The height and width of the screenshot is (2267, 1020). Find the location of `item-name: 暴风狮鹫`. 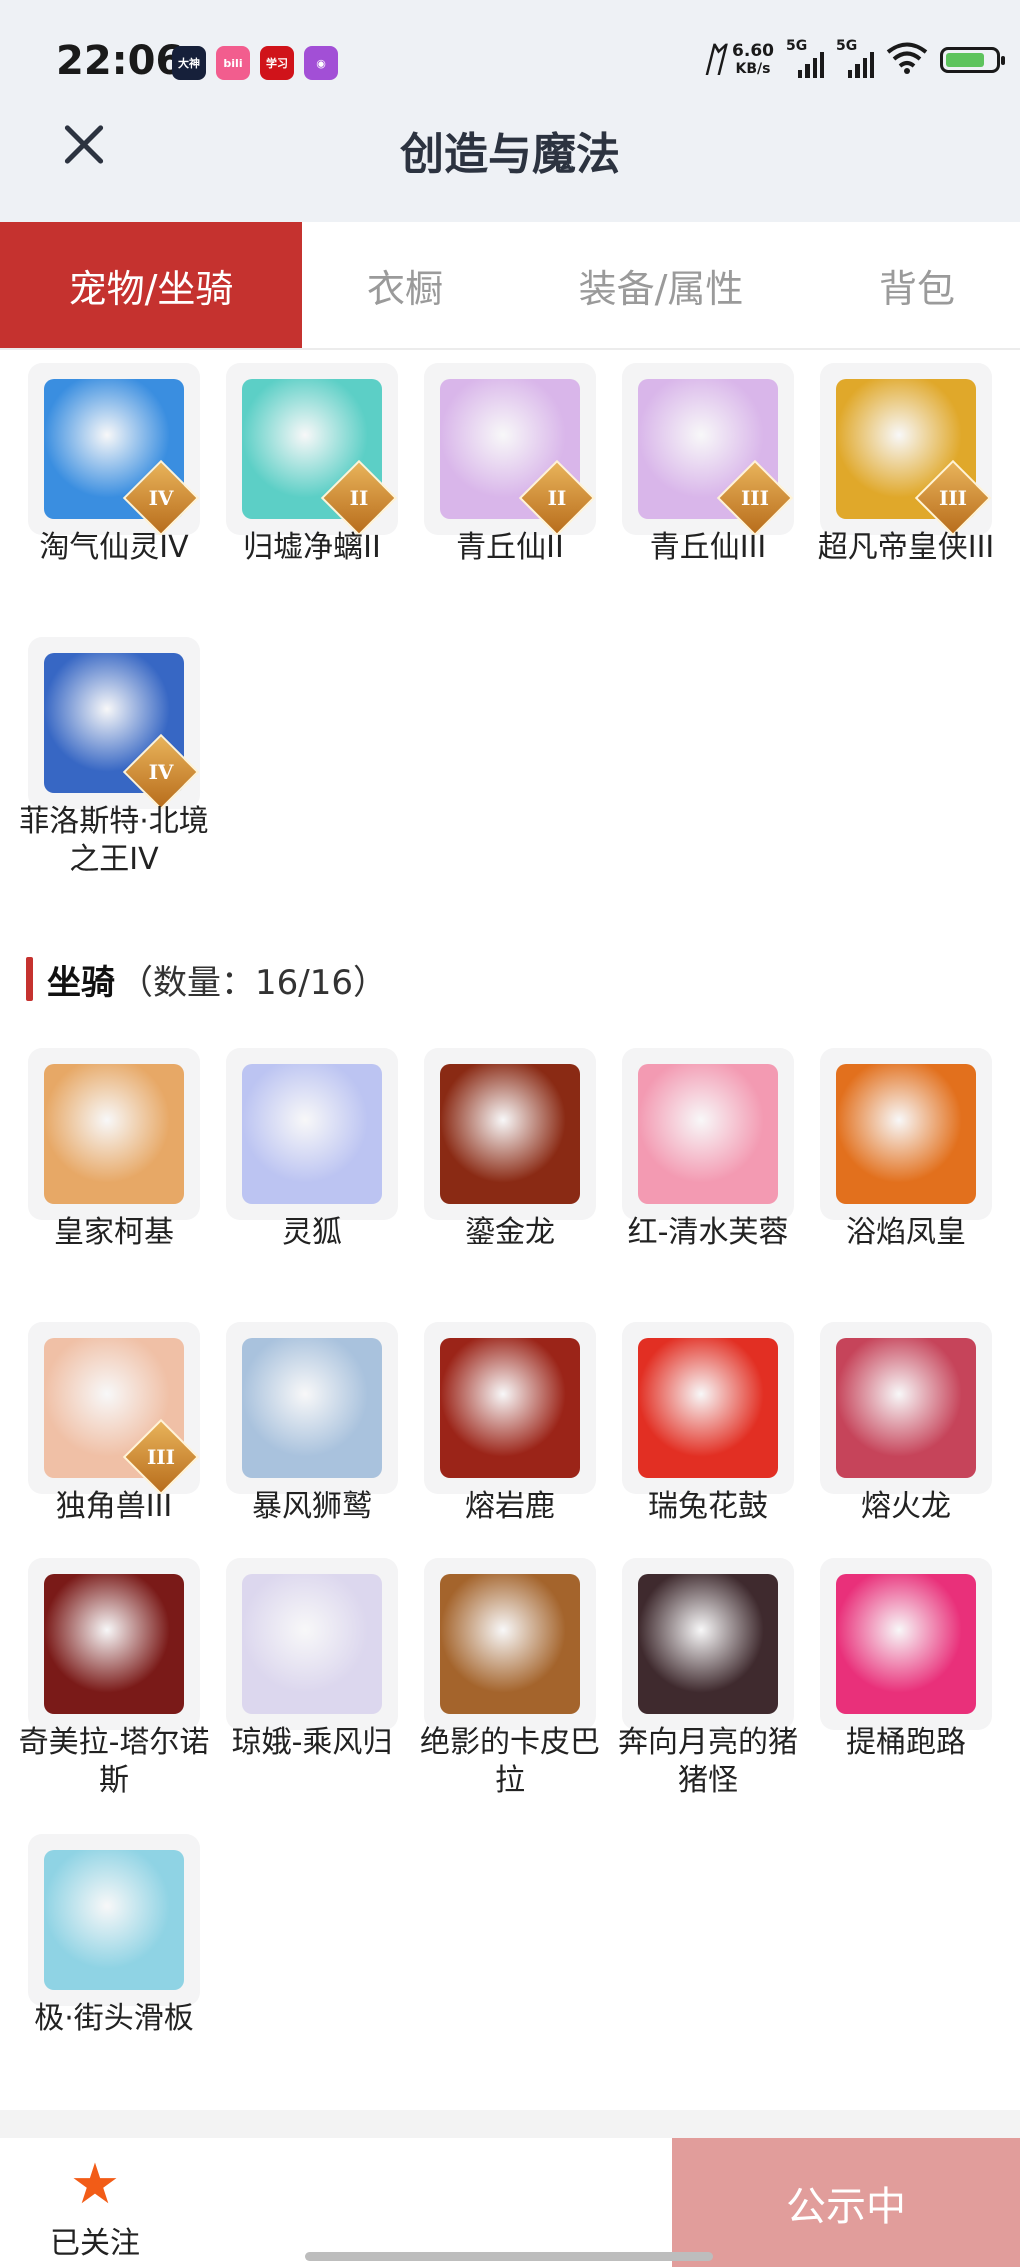

item-name: 暴风狮鹫 is located at coordinates (312, 1506).